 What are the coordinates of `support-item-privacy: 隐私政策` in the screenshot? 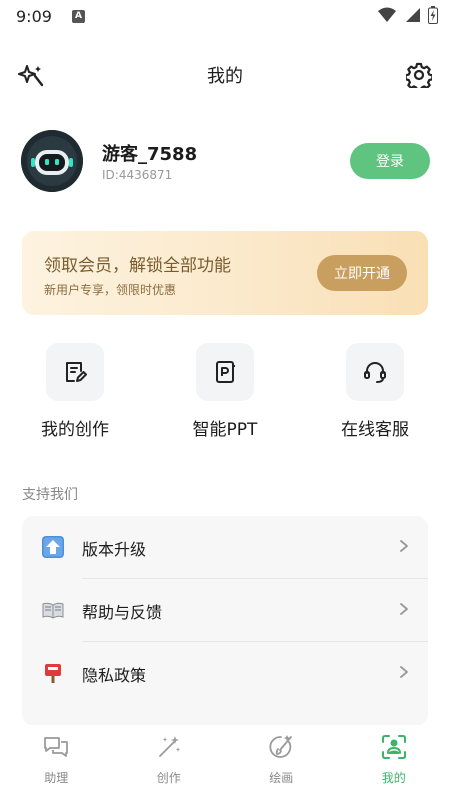 It's located at (225, 673).